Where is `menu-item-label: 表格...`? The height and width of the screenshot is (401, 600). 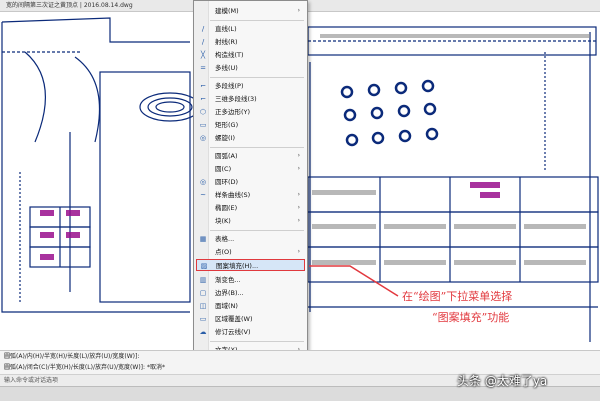
menu-item-label: 表格... is located at coordinates (225, 239).